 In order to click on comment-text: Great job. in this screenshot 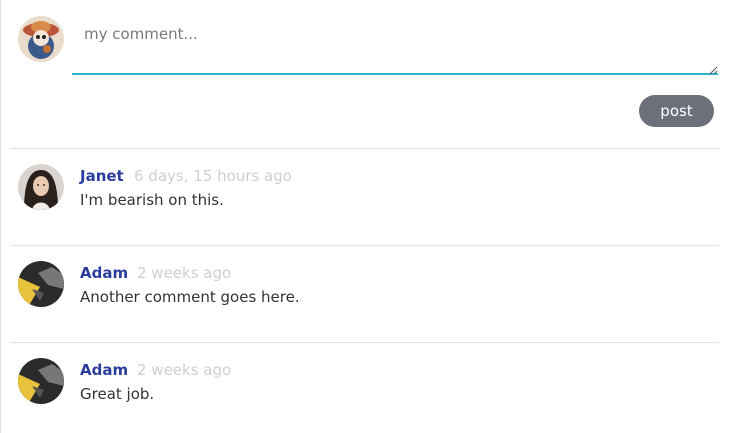, I will do `click(117, 394)`.